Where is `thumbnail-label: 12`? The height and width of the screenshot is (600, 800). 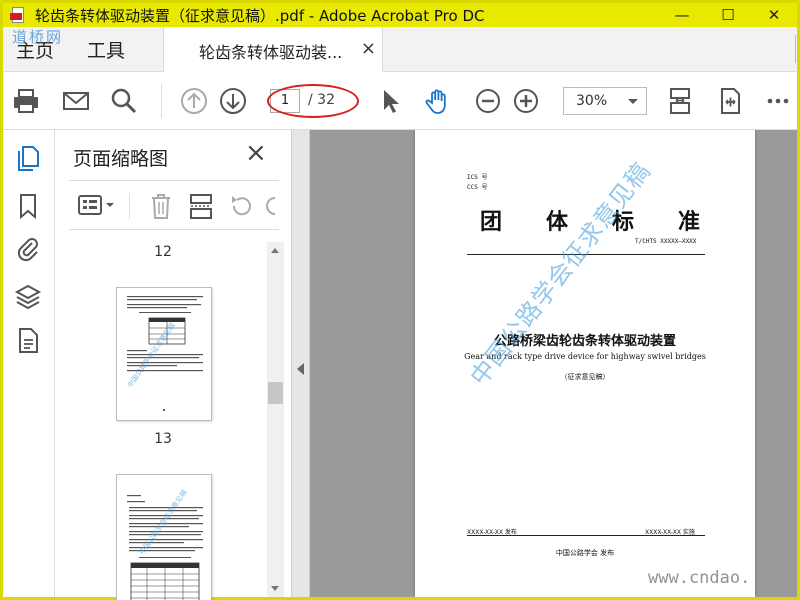 thumbnail-label: 12 is located at coordinates (163, 252).